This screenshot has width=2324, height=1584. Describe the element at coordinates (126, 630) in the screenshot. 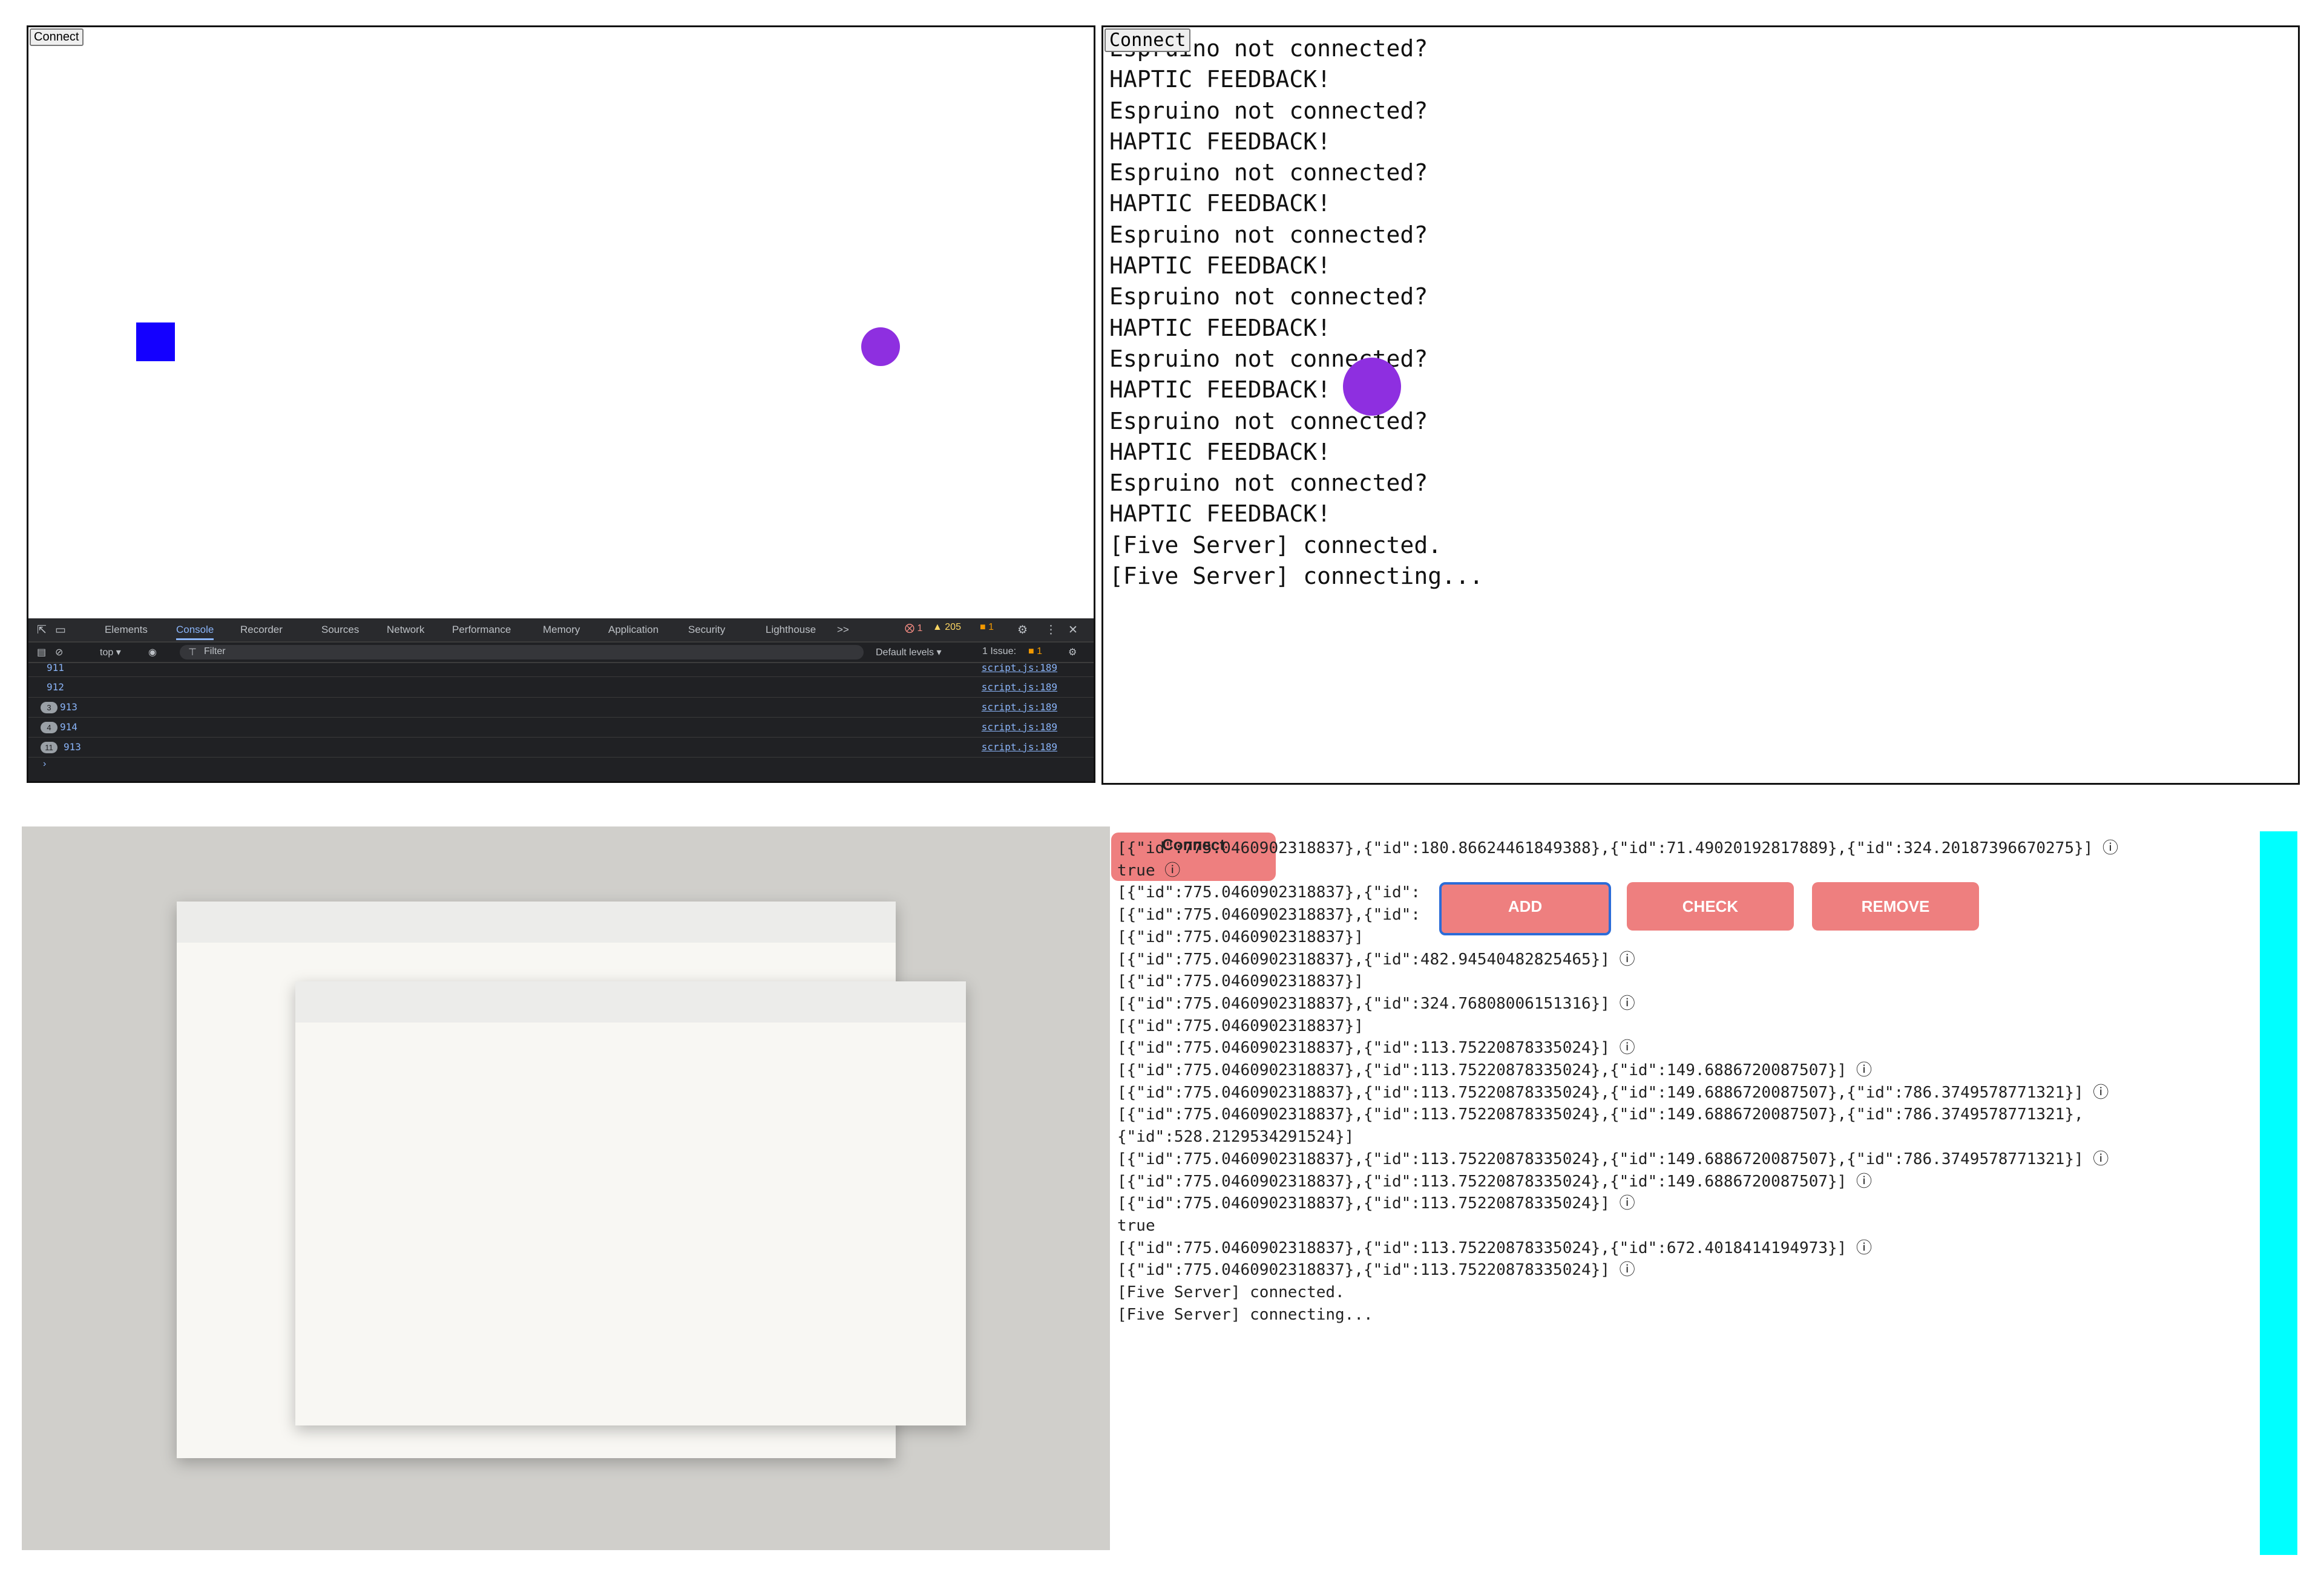

I see `tab-elements: Elements` at that location.